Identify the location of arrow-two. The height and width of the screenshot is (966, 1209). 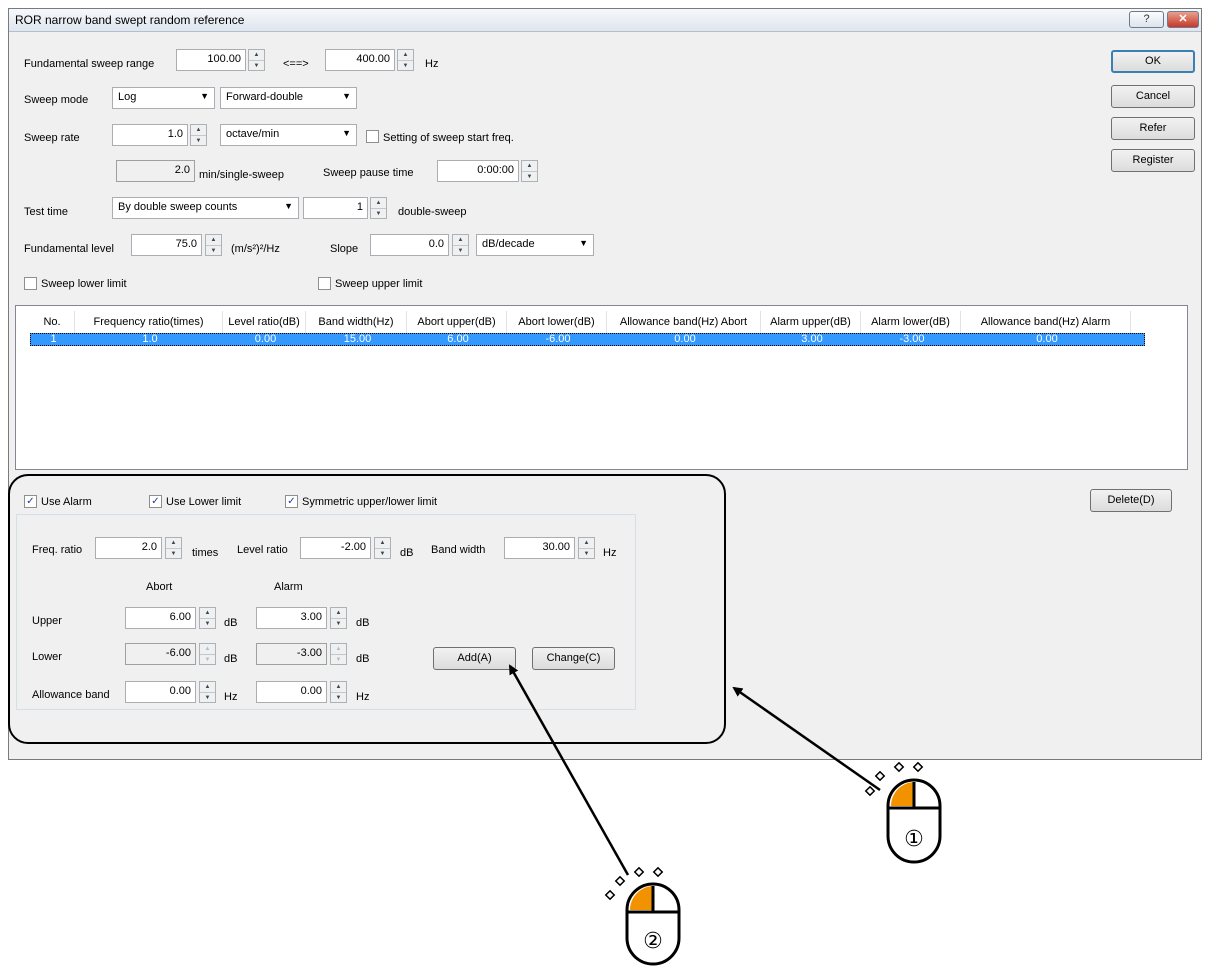
(569, 770).